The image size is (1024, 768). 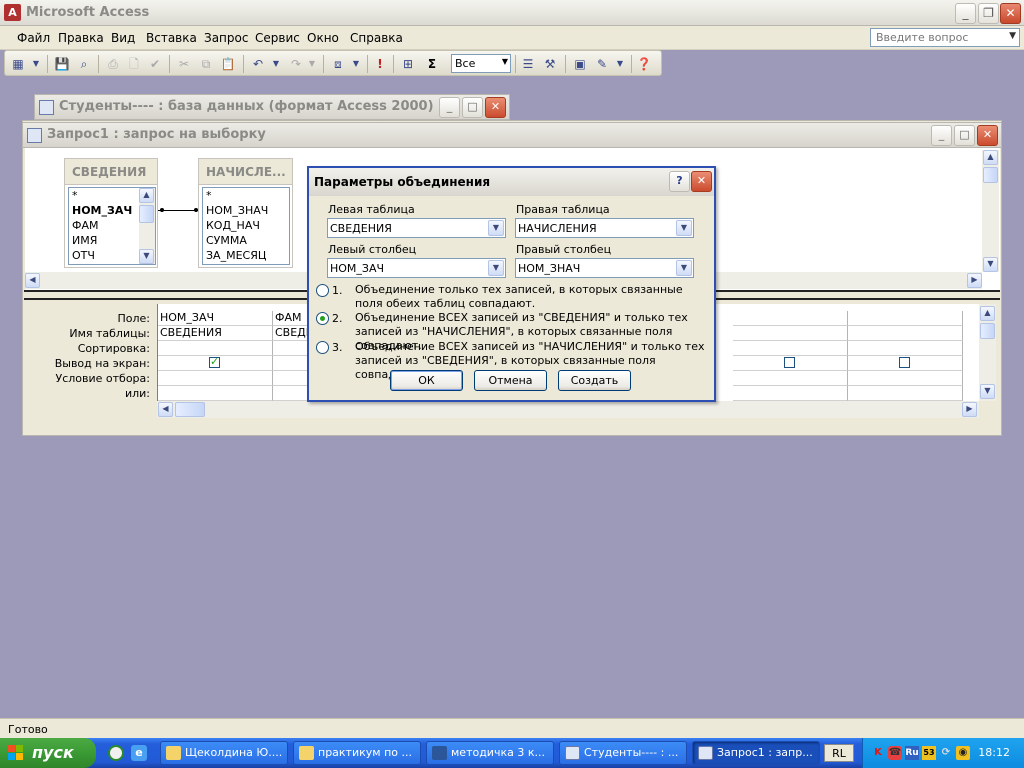 What do you see at coordinates (246, 210) in the screenshot?
I see `field-item: НОМ_ЗНАЧ` at bounding box center [246, 210].